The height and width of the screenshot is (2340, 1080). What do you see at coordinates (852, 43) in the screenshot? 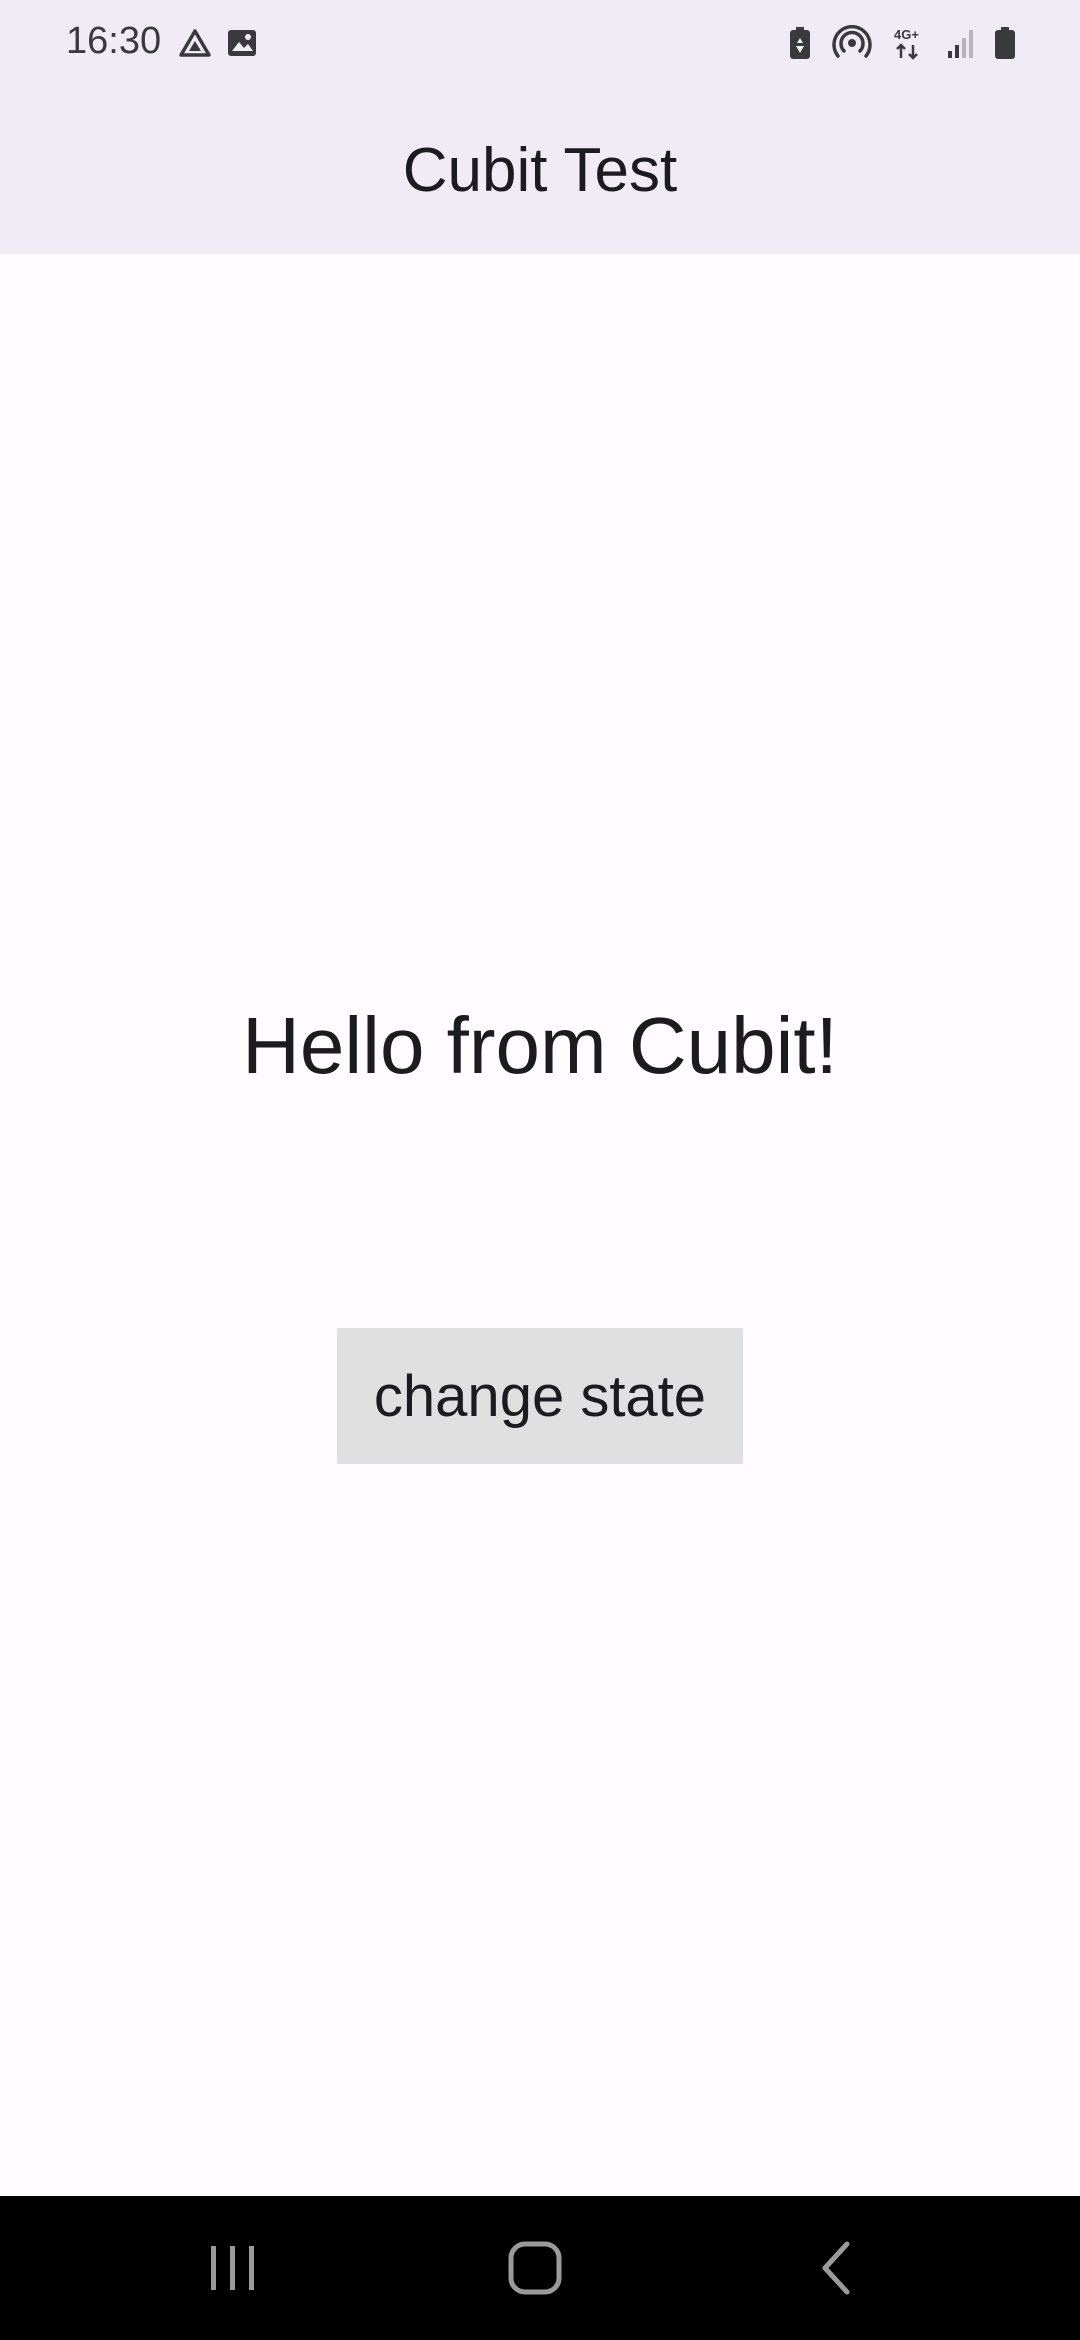
I see `hotspot-icon` at bounding box center [852, 43].